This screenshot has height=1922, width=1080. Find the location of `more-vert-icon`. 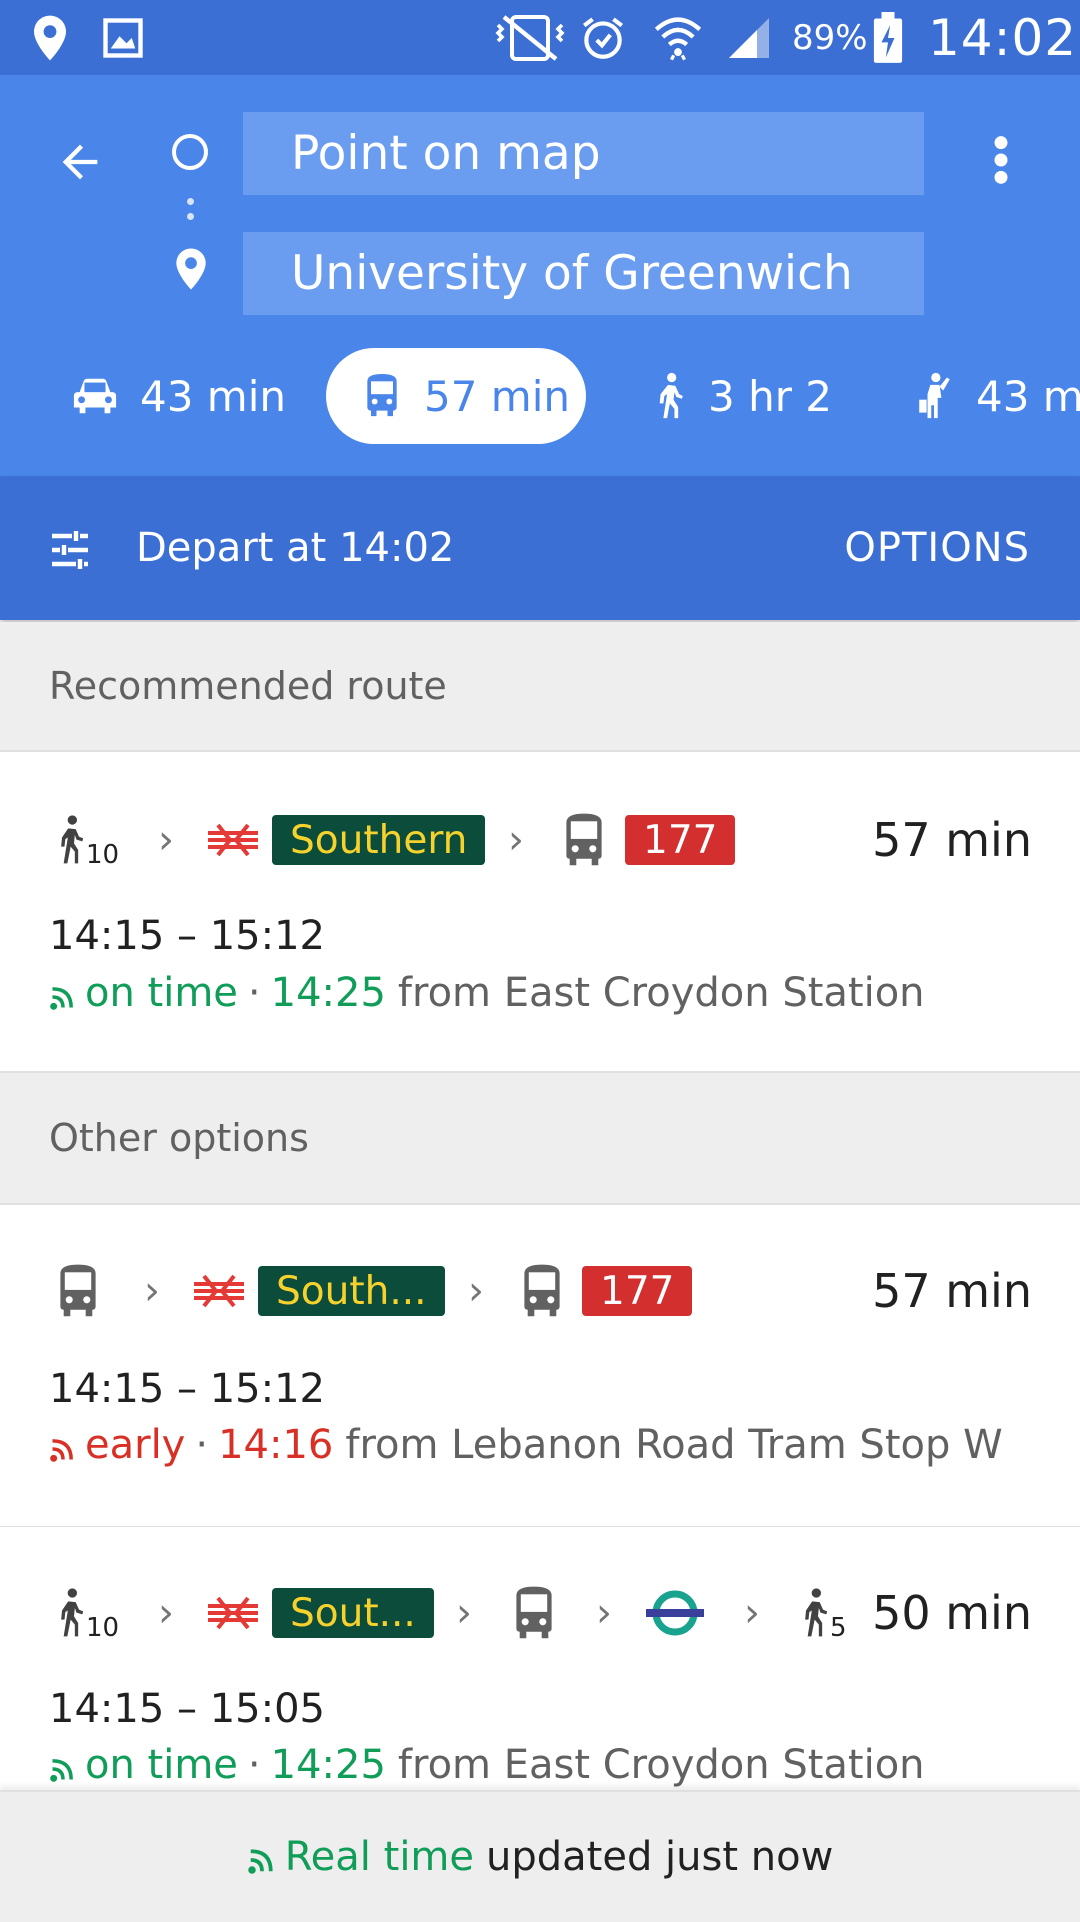

more-vert-icon is located at coordinates (1001, 160).